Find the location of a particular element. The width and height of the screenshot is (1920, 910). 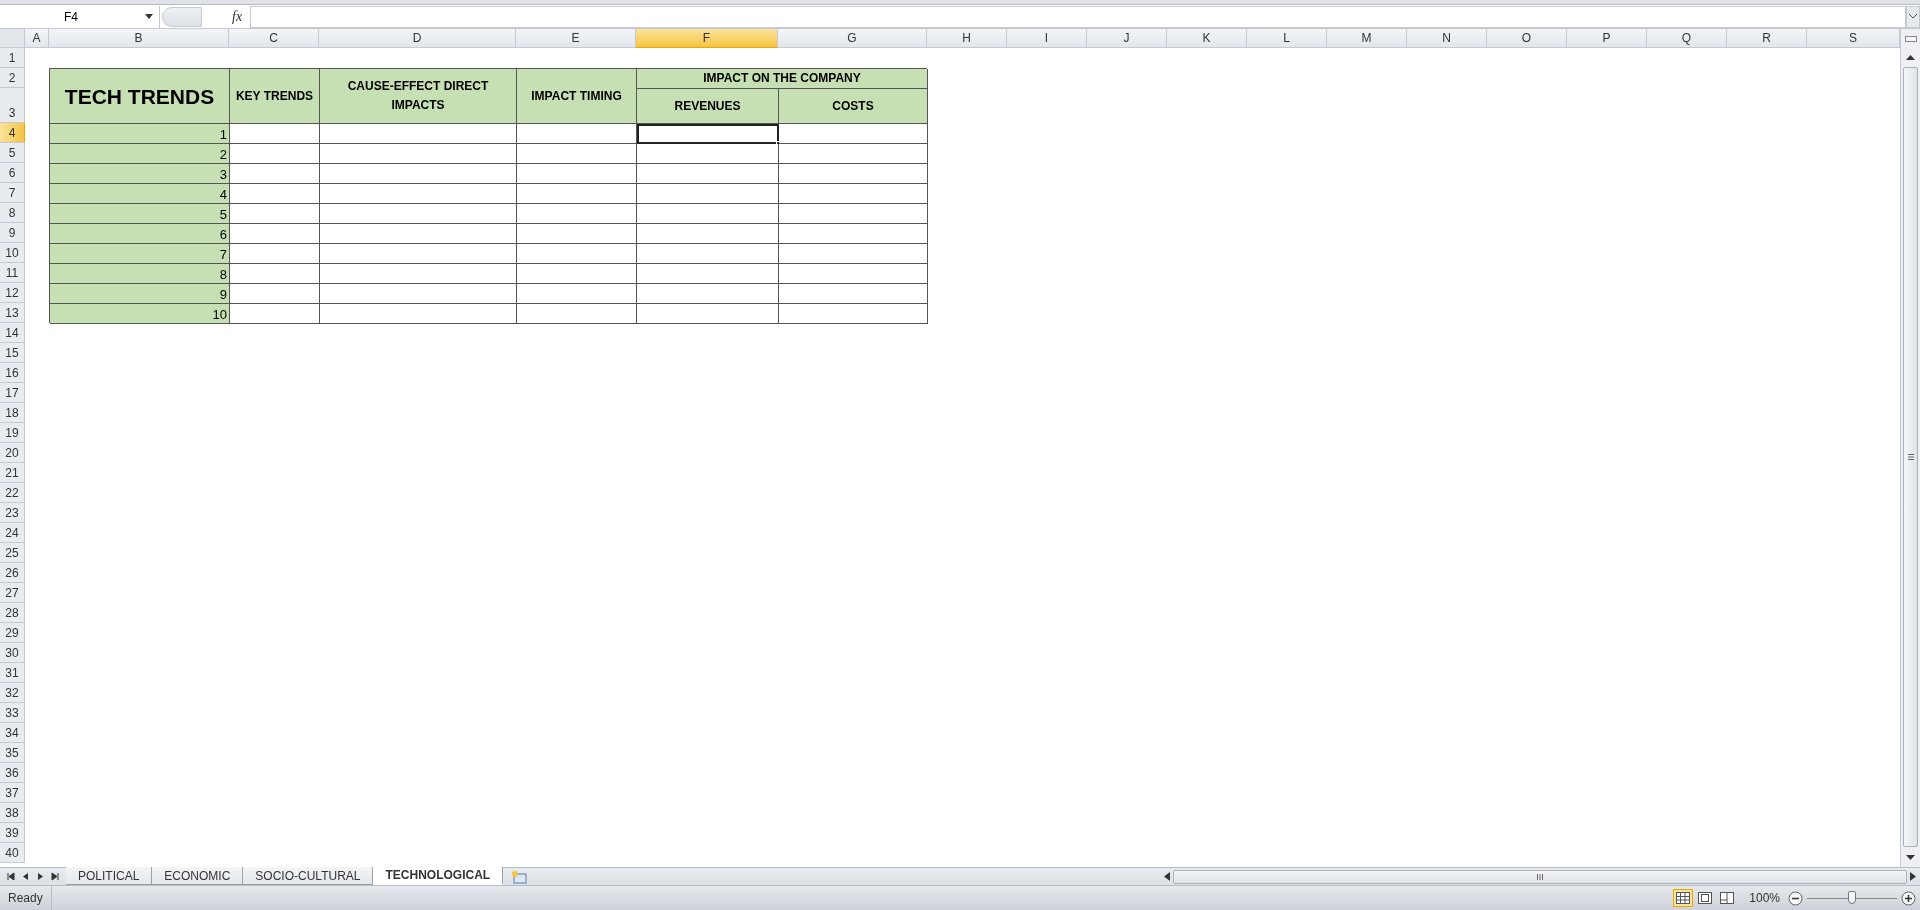

scroll-left-icon is located at coordinates (1167, 876).